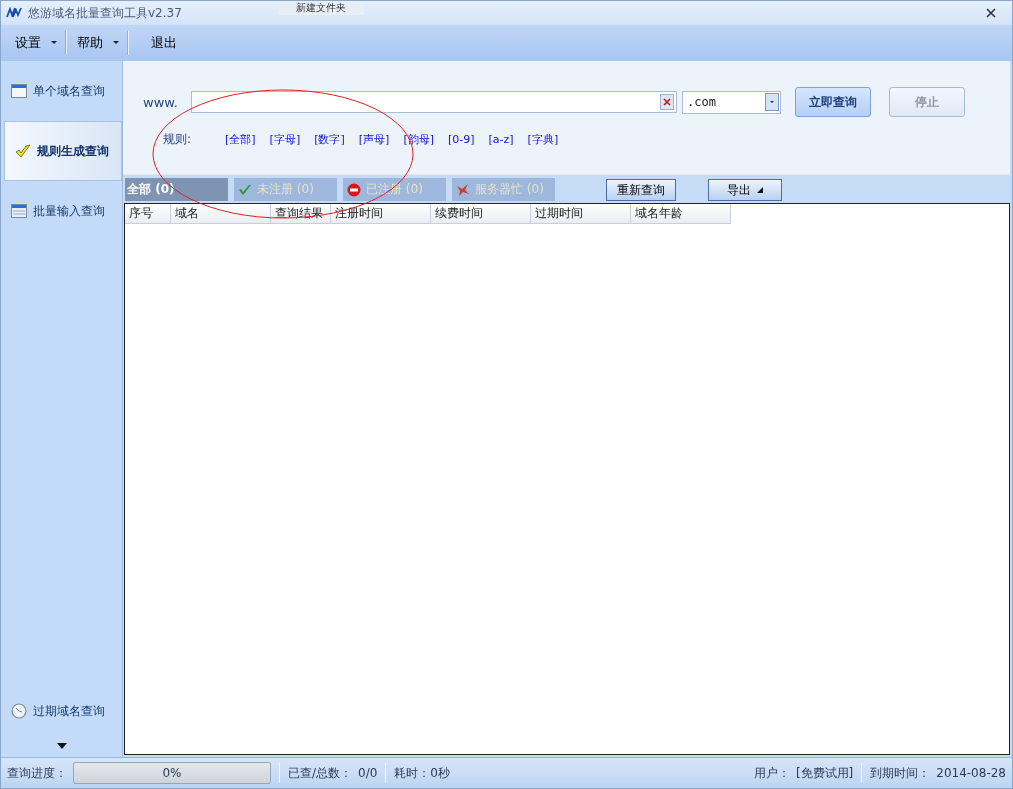 The height and width of the screenshot is (789, 1013). Describe the element at coordinates (164, 43) in the screenshot. I see `menu-item: 退出` at that location.